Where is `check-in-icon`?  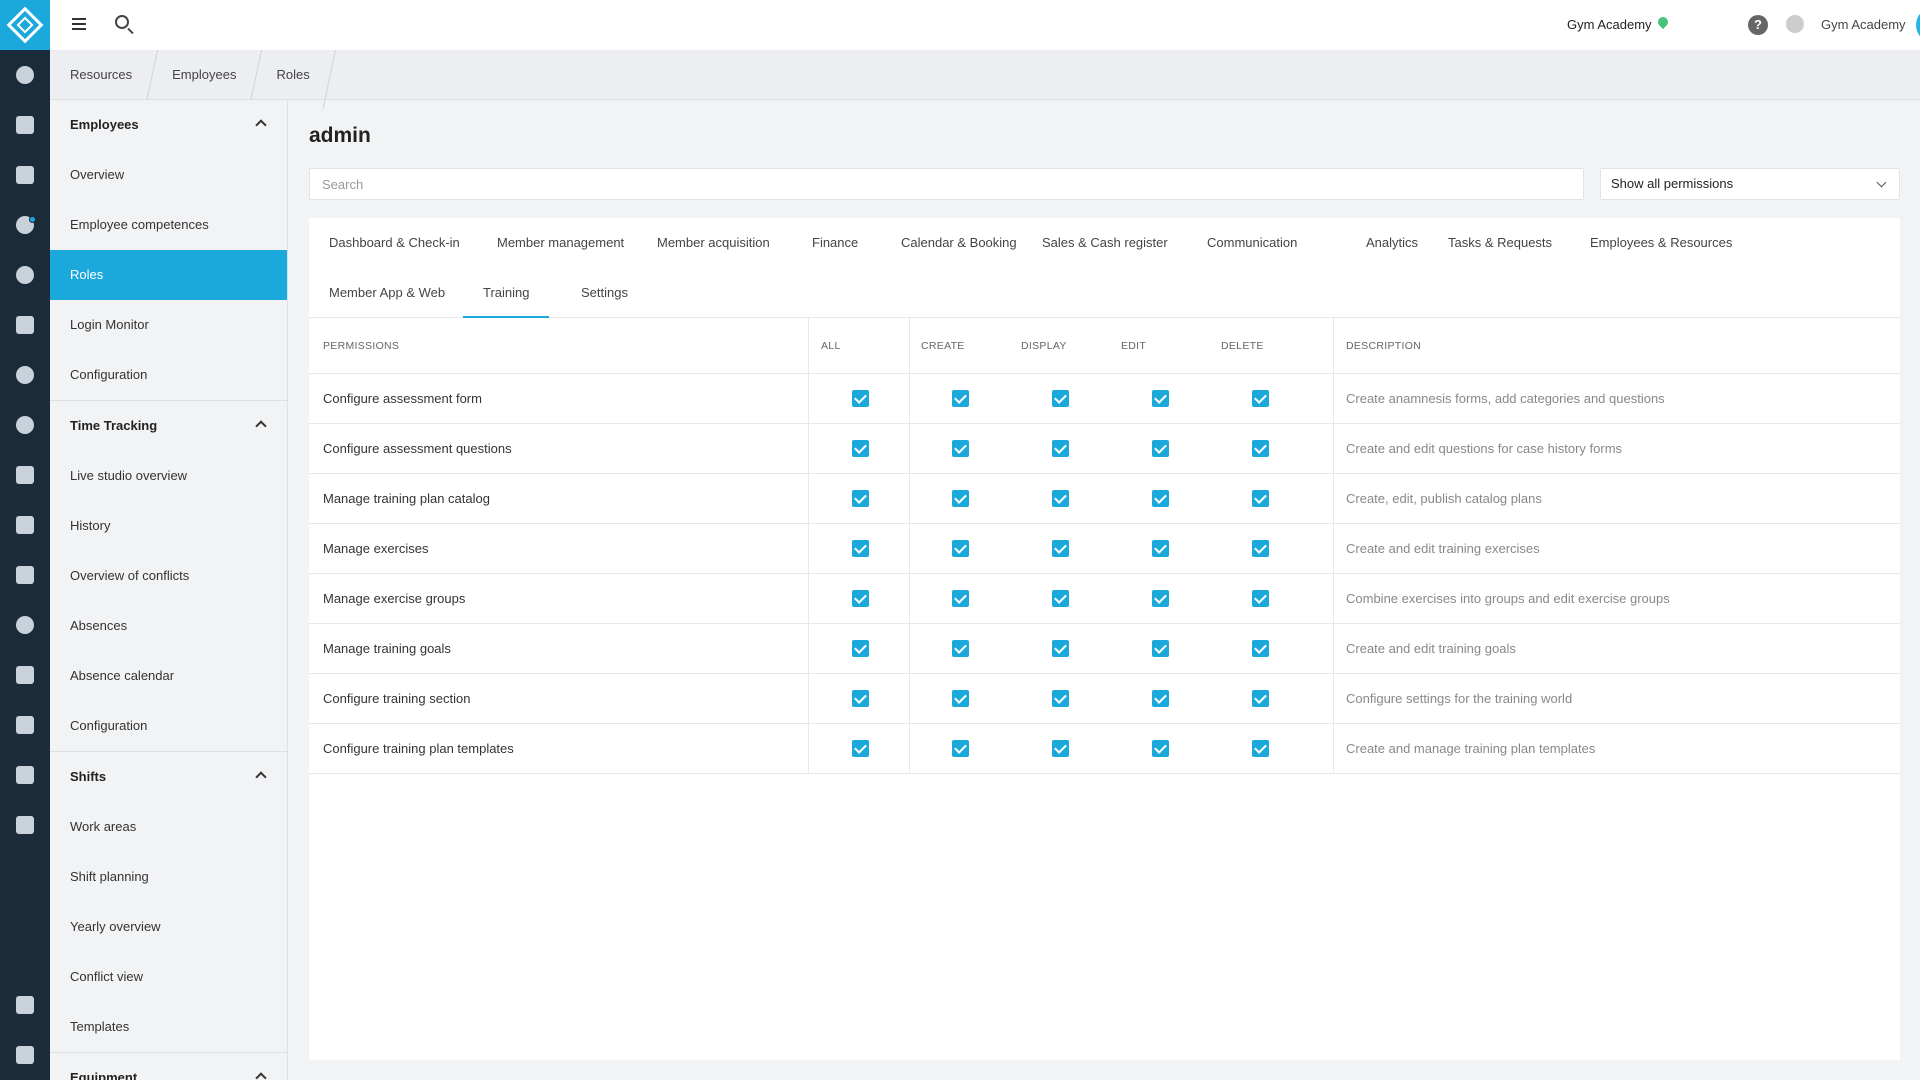
check-in-icon is located at coordinates (25, 125).